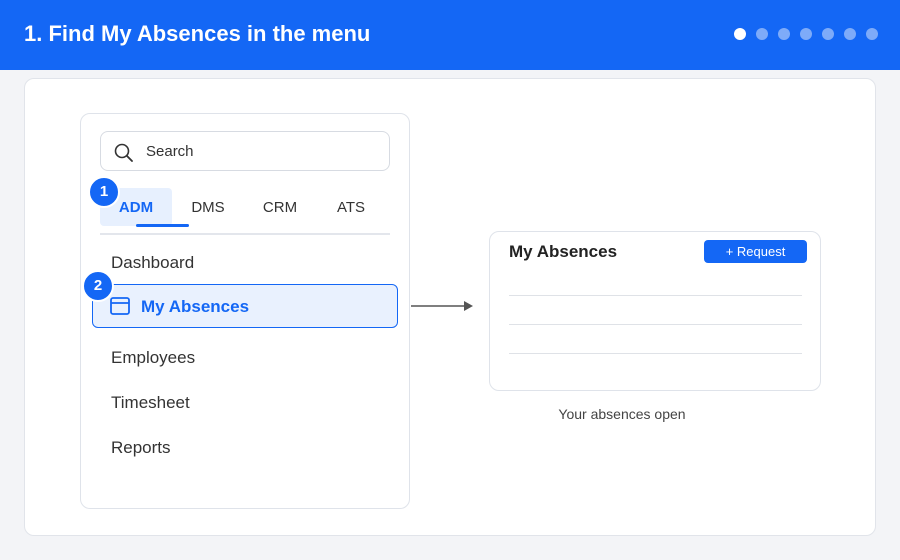 This screenshot has height=560, width=900. What do you see at coordinates (162, 225) in the screenshot?
I see `active-tab-indicator` at bounding box center [162, 225].